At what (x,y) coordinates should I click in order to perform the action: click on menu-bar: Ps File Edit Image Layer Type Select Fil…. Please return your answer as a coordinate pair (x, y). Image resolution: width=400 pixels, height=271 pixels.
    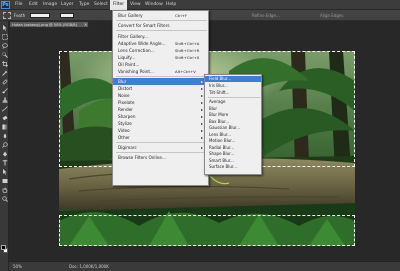
    Looking at the image, I should click on (200, 5).